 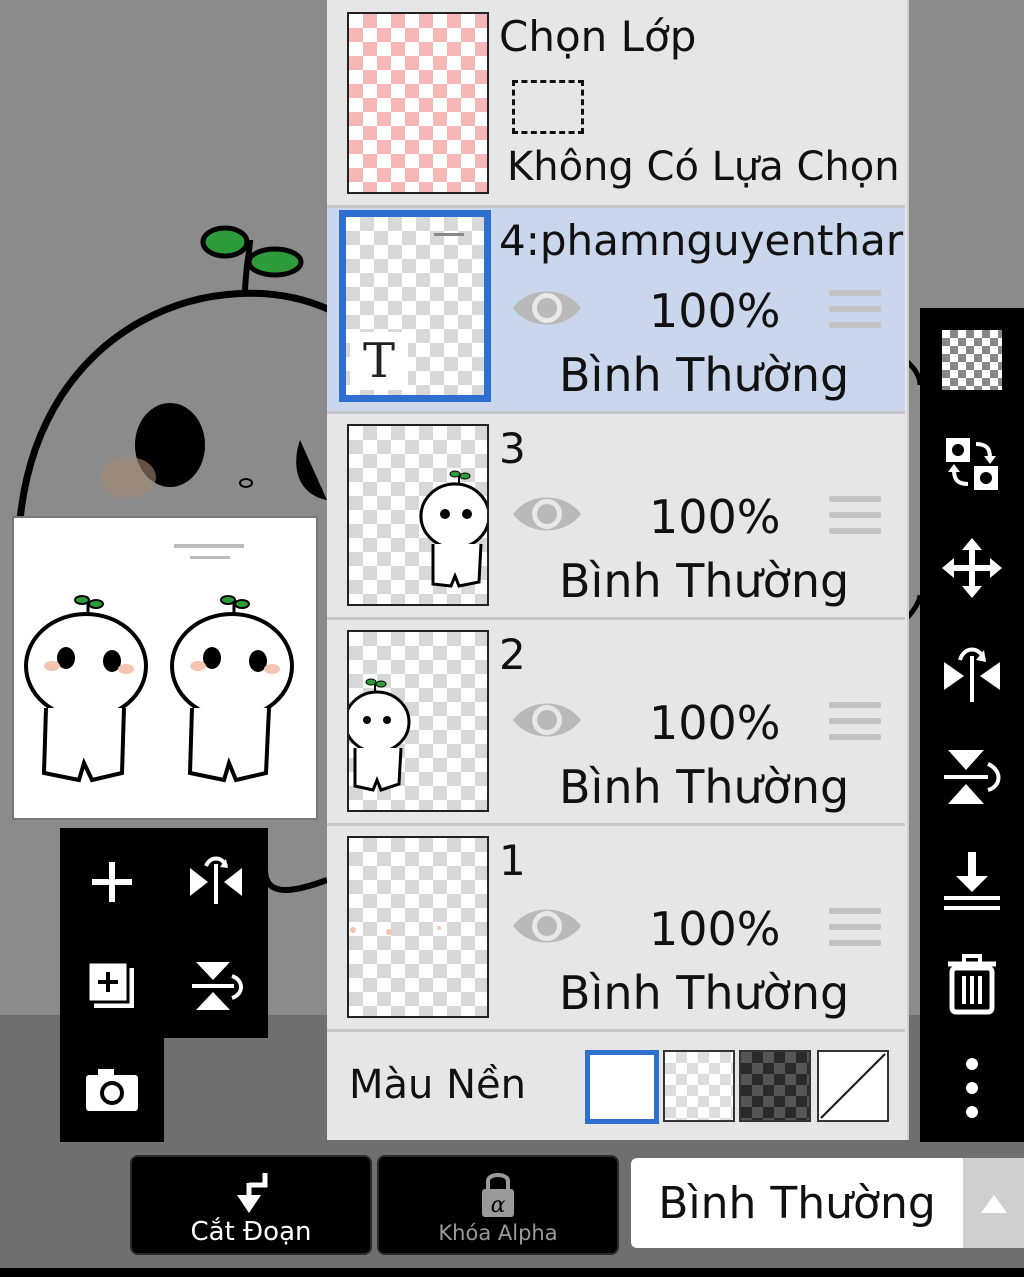 What do you see at coordinates (703, 167) in the screenshot?
I see `selection-status: Không Có Lựa Chọn` at bounding box center [703, 167].